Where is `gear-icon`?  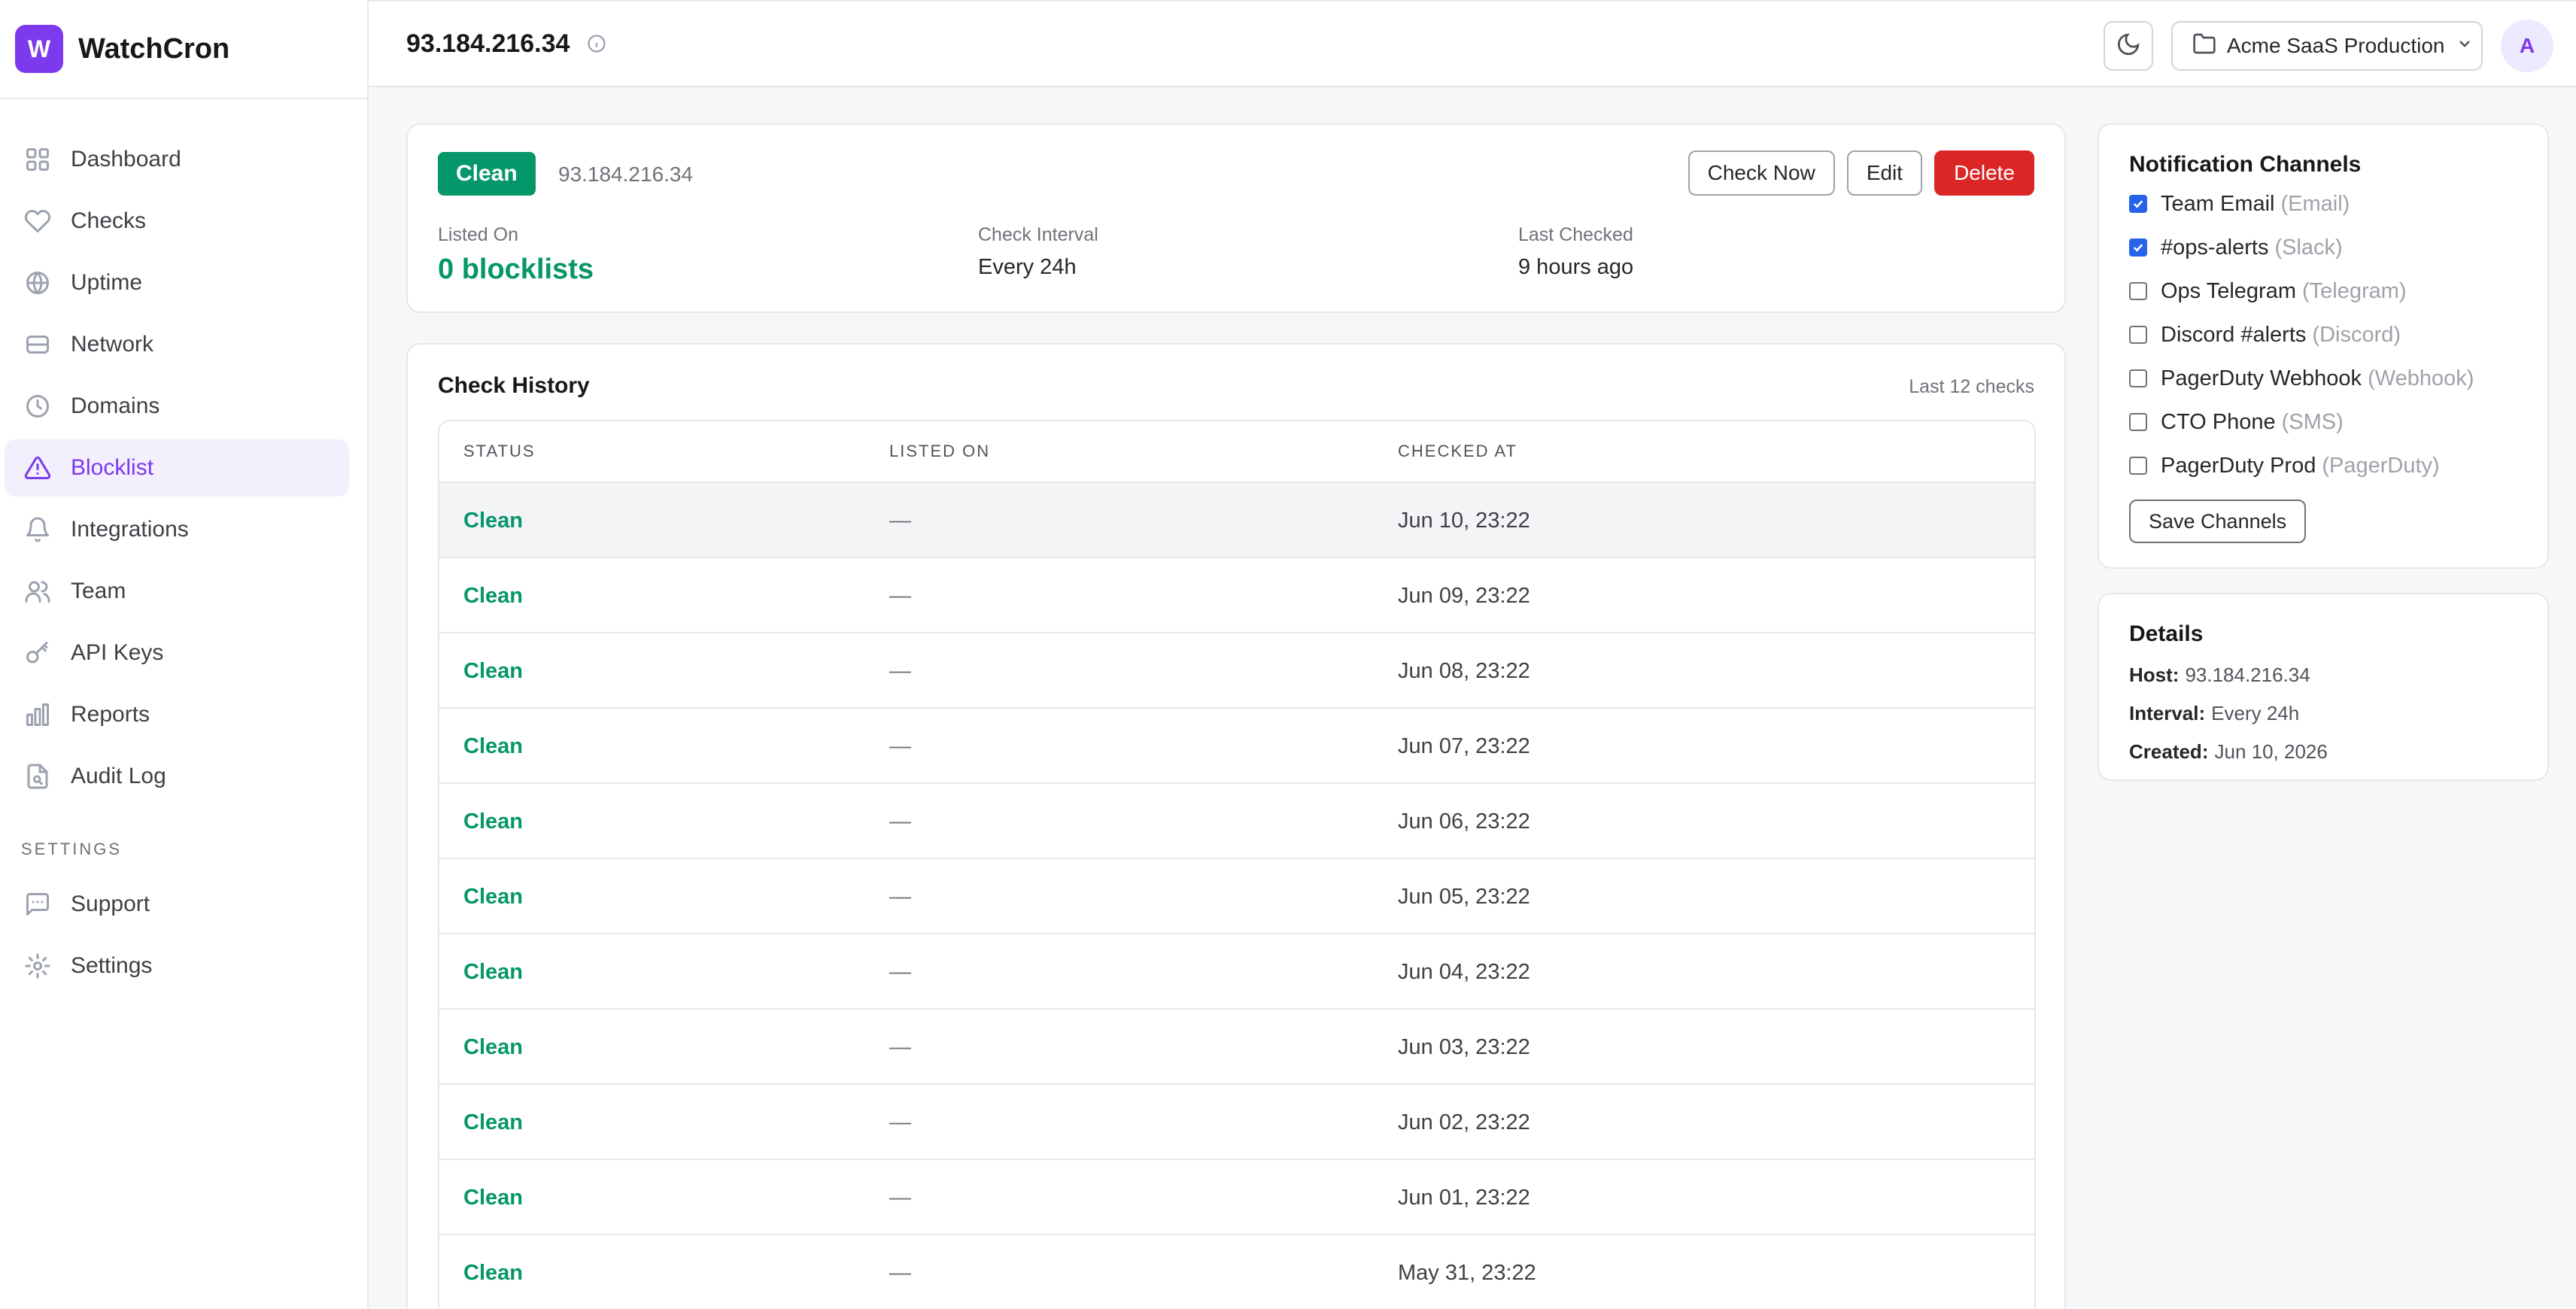
gear-icon is located at coordinates (38, 966).